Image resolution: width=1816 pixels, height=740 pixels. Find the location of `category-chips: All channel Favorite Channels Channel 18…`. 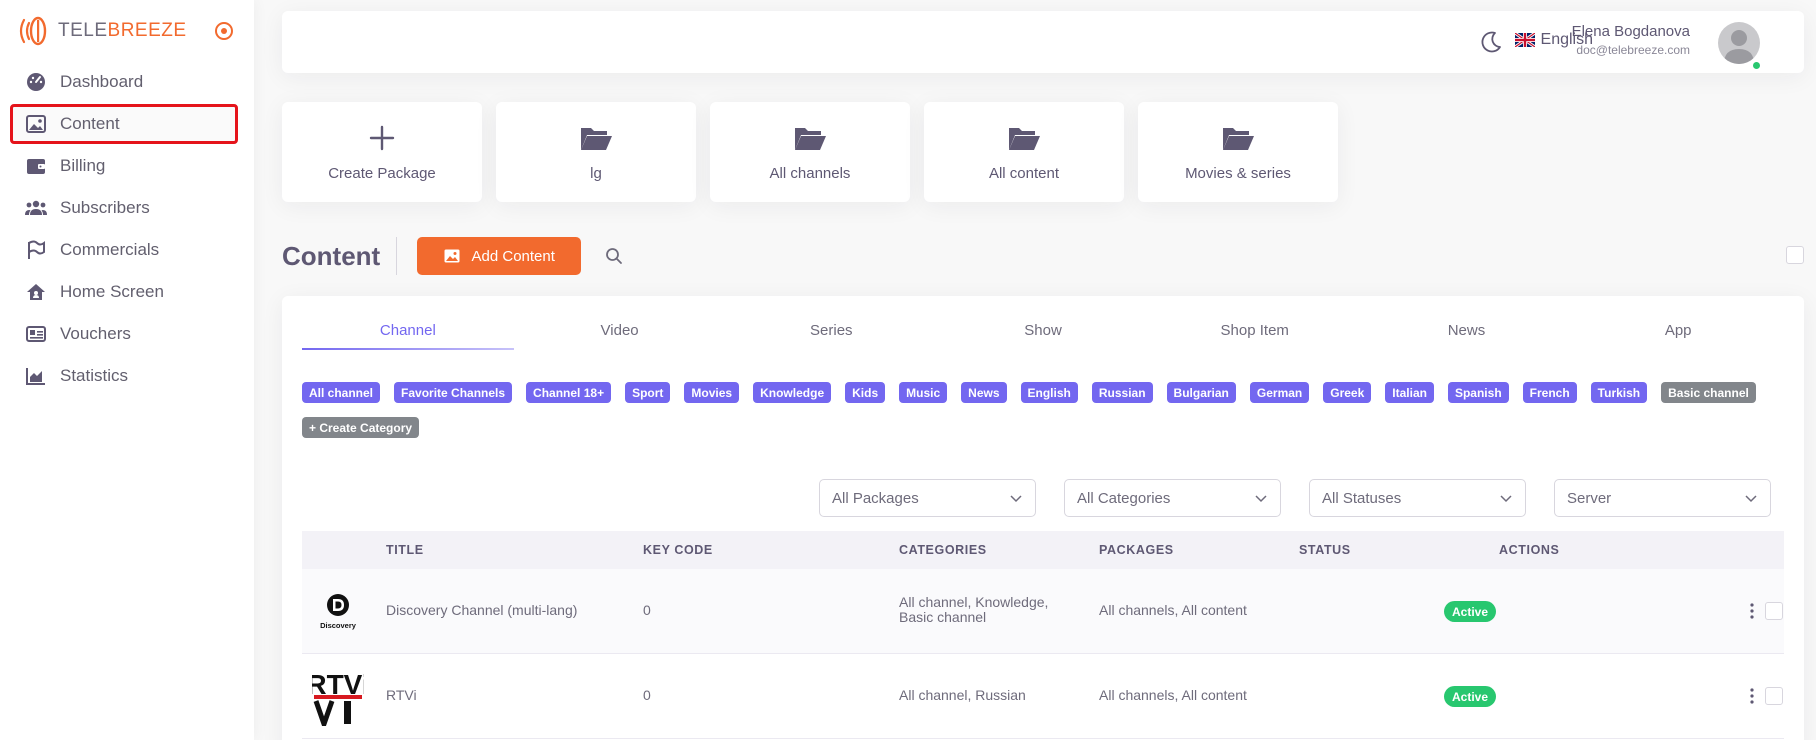

category-chips: All channel Favorite Channels Channel 18… is located at coordinates (1043, 410).